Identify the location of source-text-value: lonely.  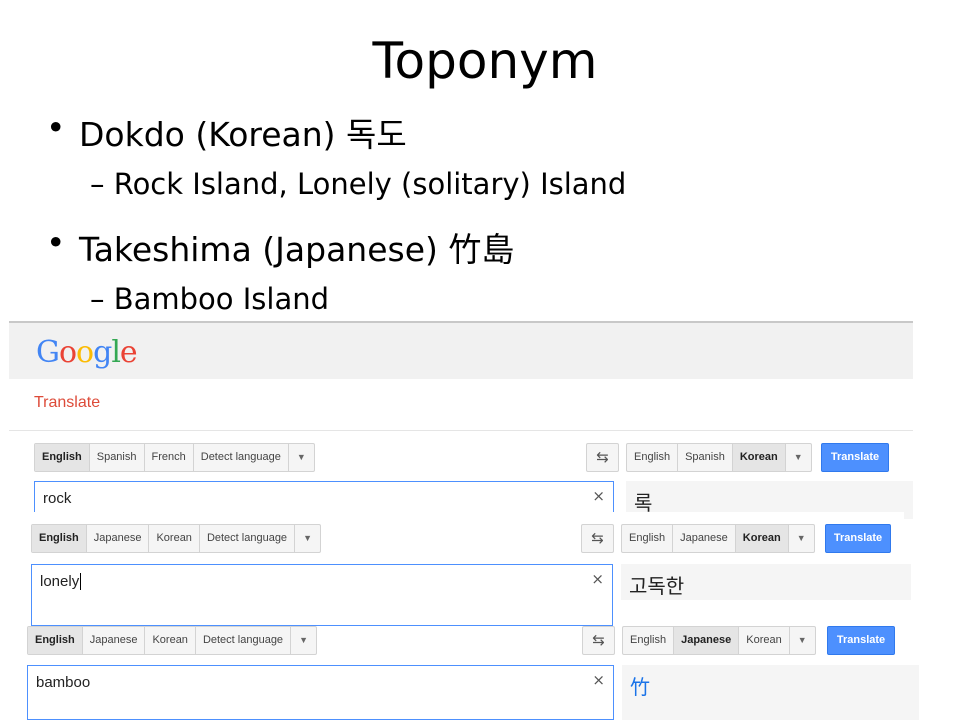
(60, 581).